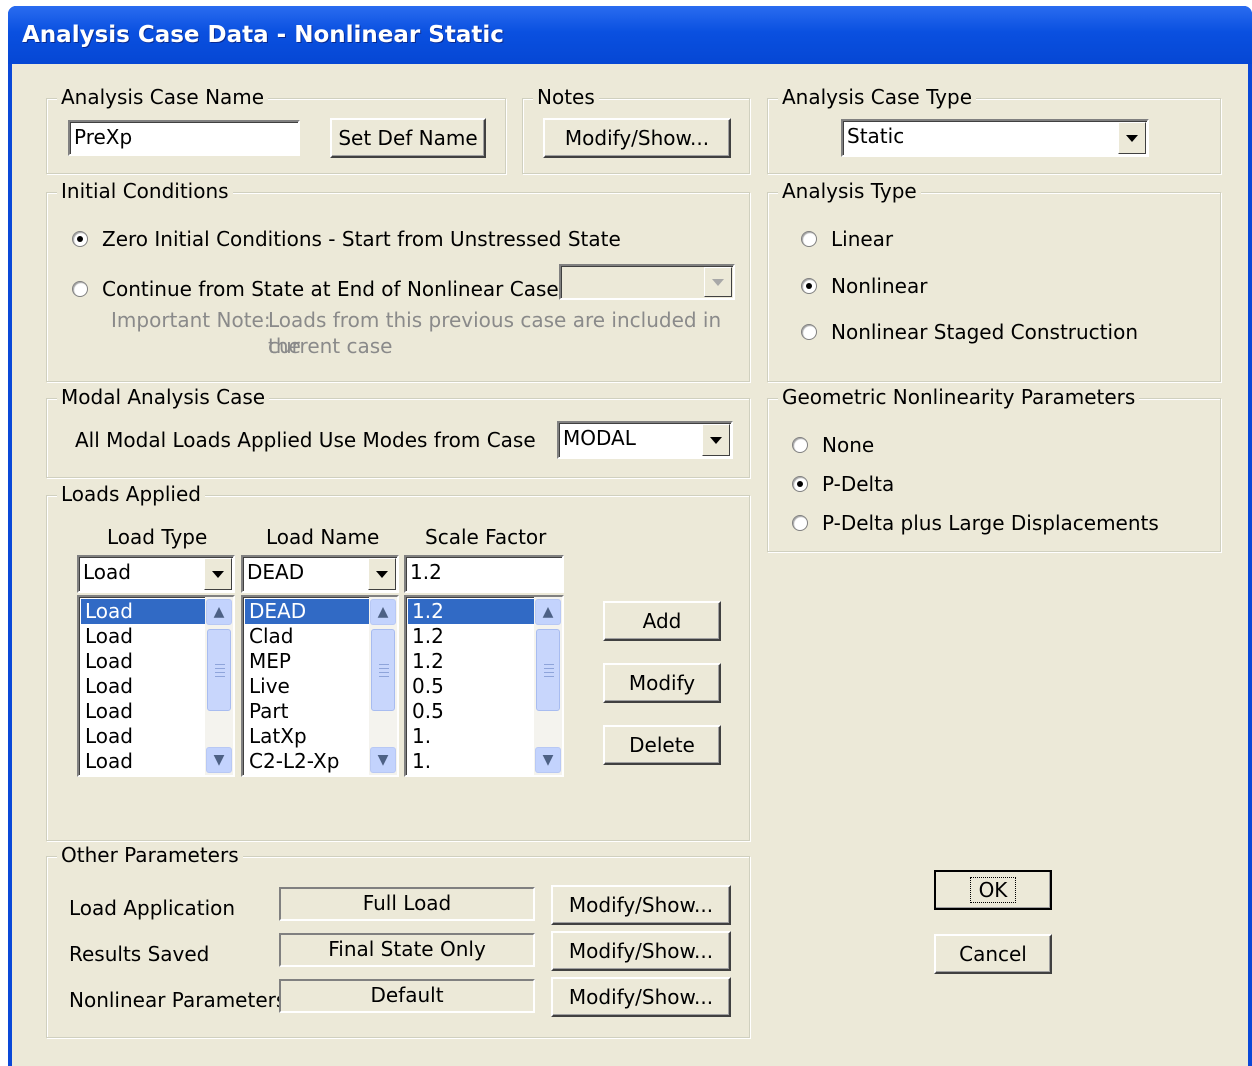 The height and width of the screenshot is (1066, 1252). Describe the element at coordinates (975, 523) in the screenshot. I see `radio-p-delta-large-displacements: P-Delta plus Large Displacements` at that location.